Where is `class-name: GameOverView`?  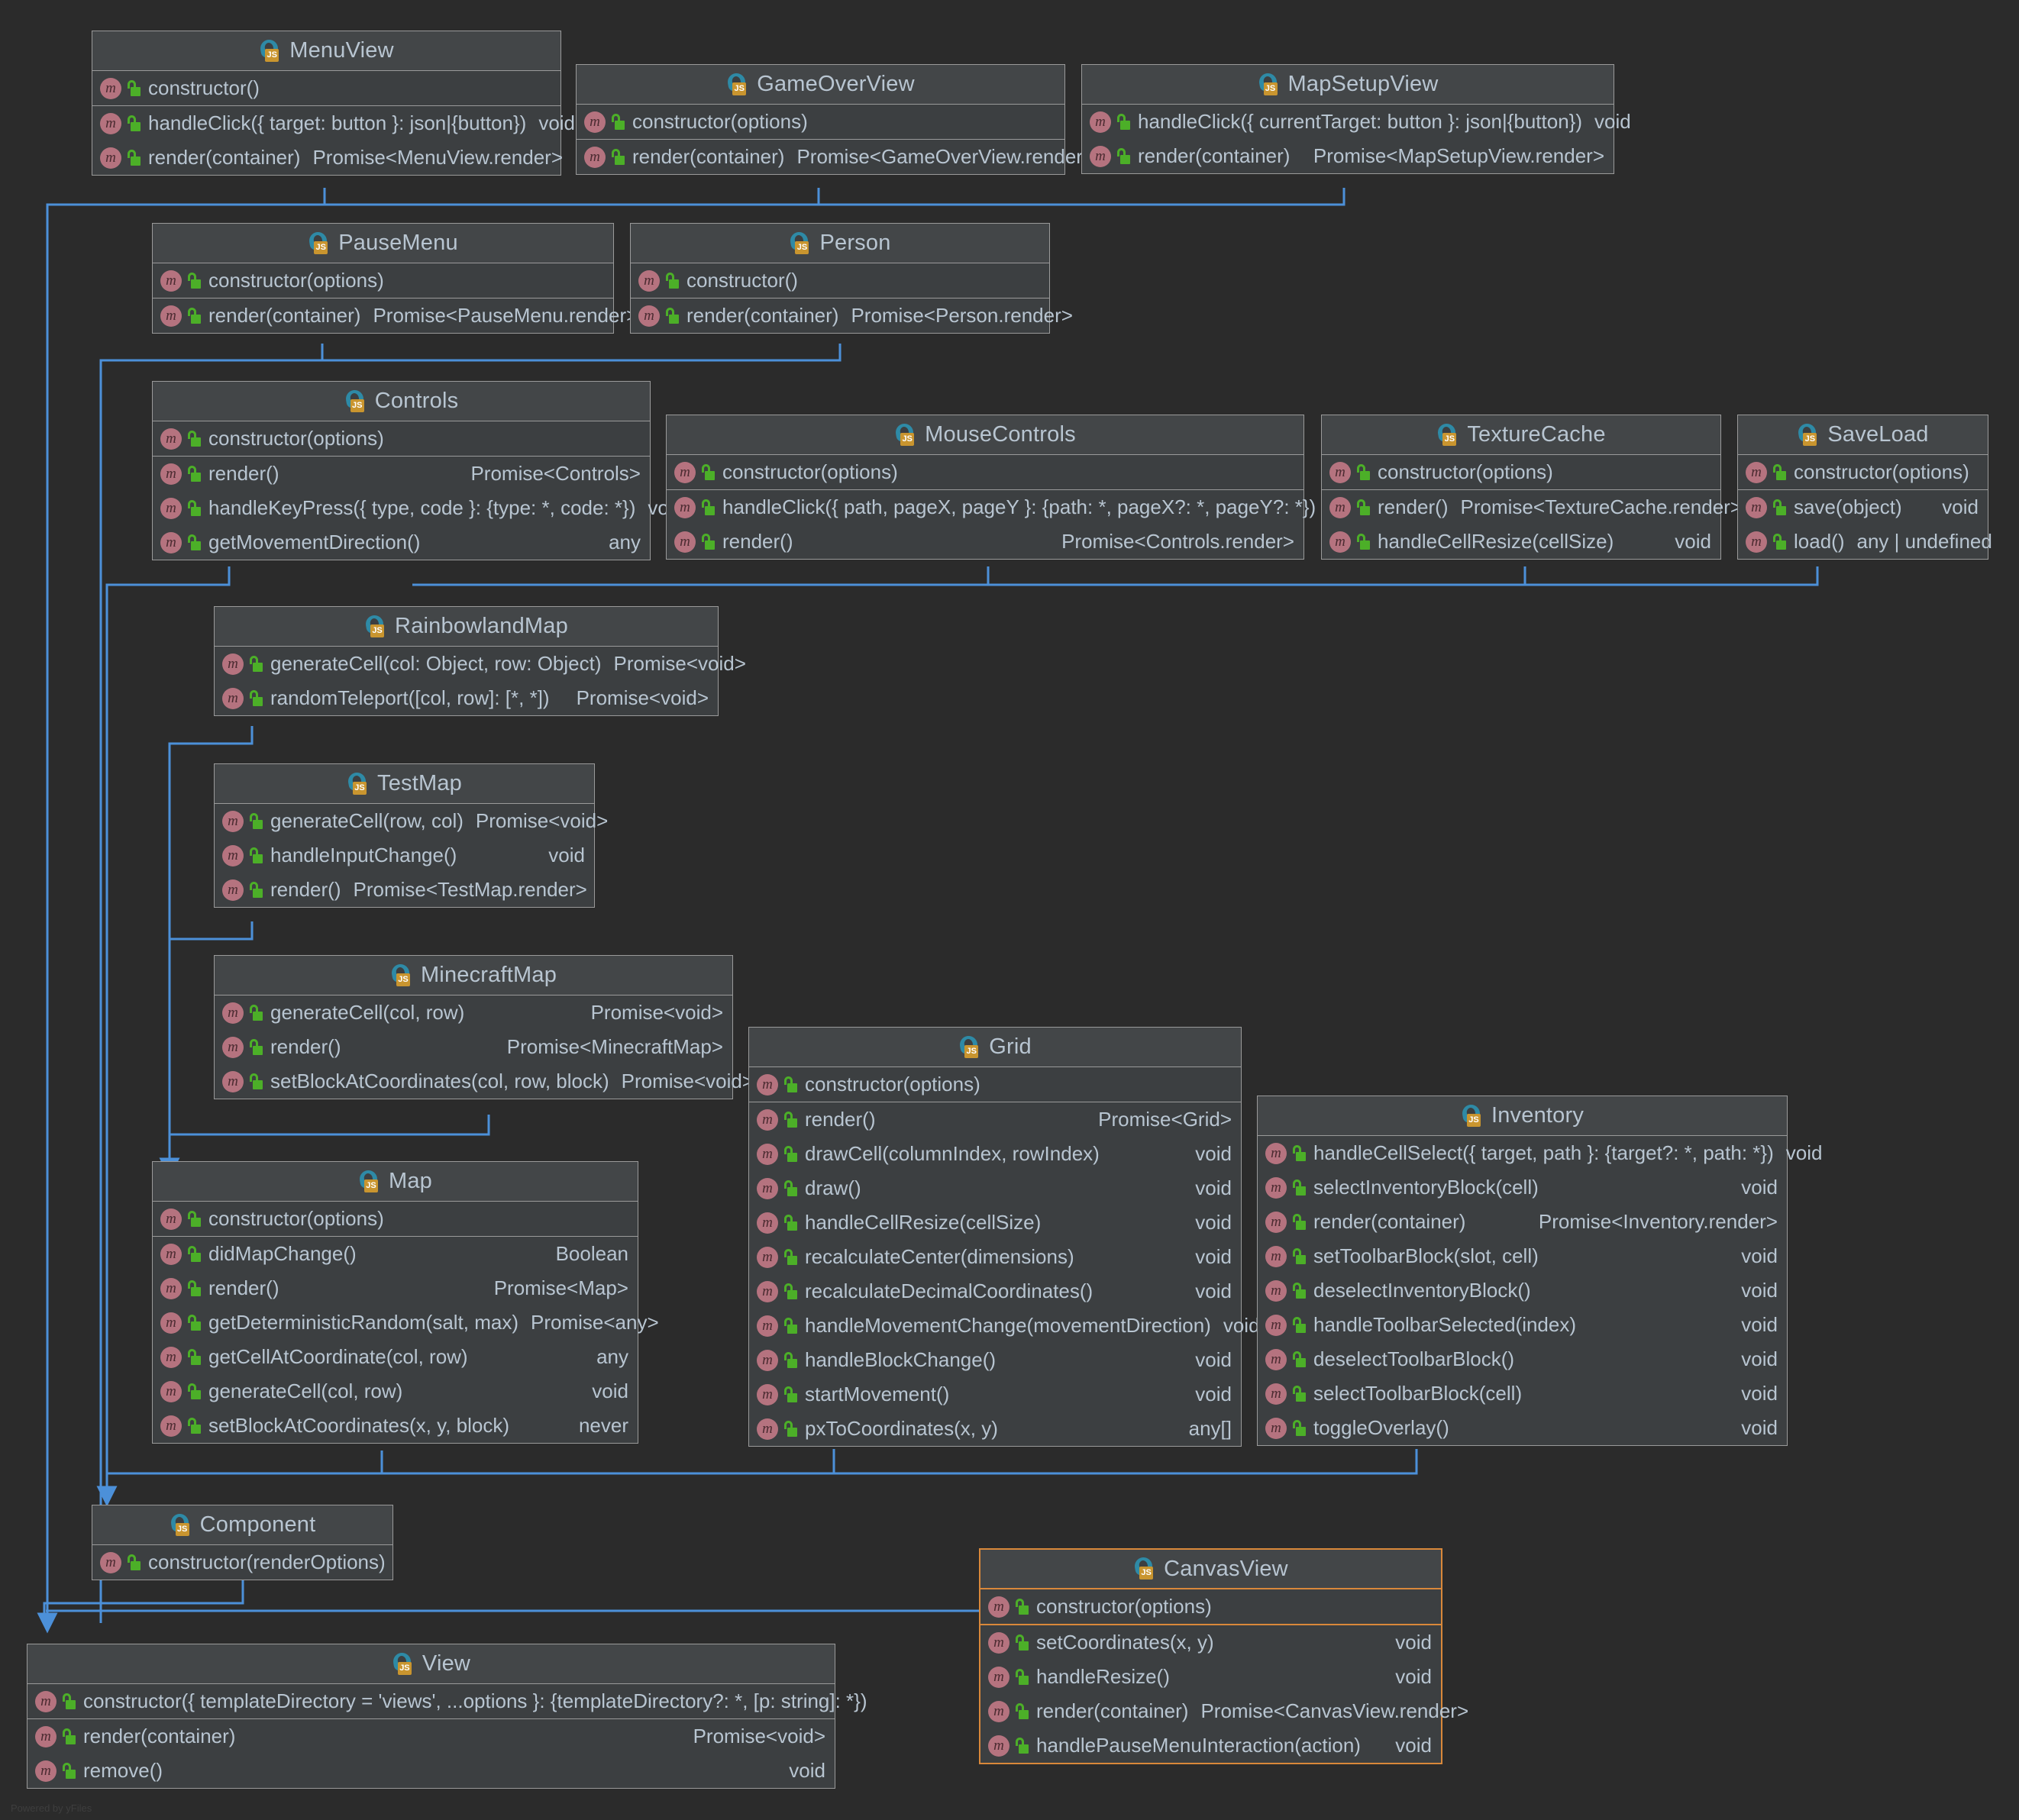 class-name: GameOverView is located at coordinates (836, 84).